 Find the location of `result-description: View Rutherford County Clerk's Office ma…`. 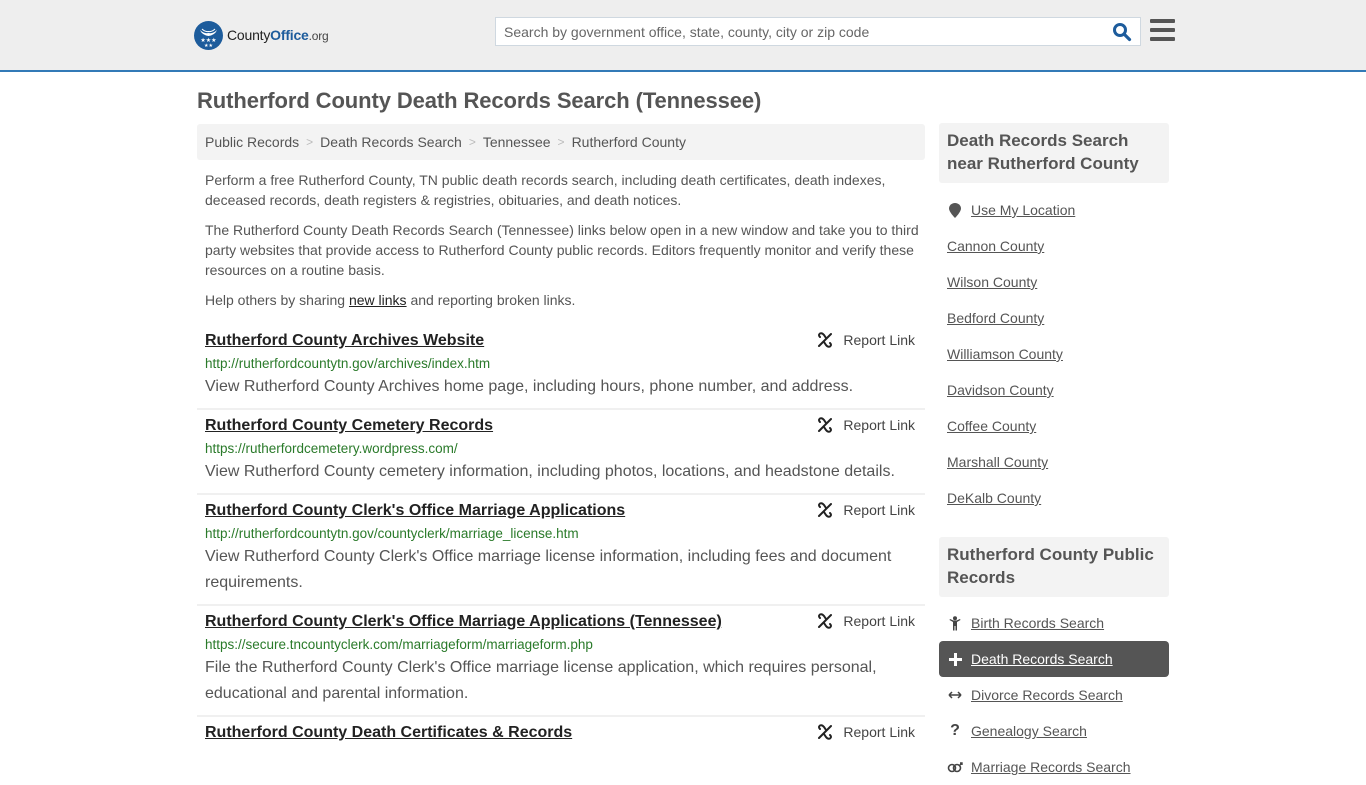

result-description: View Rutherford County Clerk's Office ma… is located at coordinates (548, 569).